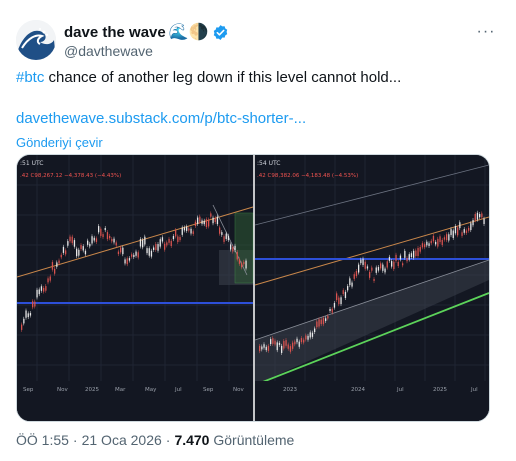 Image resolution: width=516 pixels, height=461 pixels. What do you see at coordinates (120, 390) in the screenshot?
I see `left-x-tick-label: Mar` at bounding box center [120, 390].